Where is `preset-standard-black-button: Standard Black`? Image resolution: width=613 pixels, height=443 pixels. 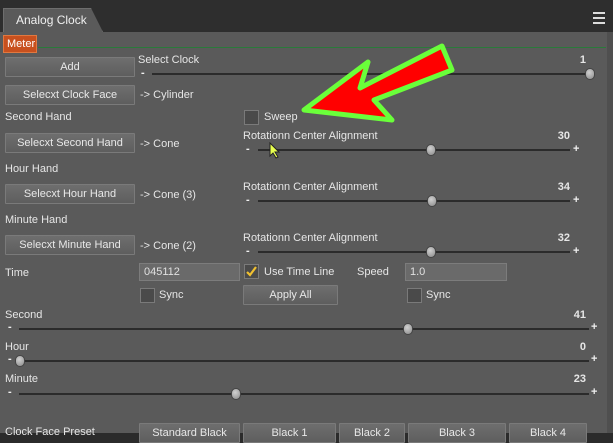 preset-standard-black-button: Standard Black is located at coordinates (189, 433).